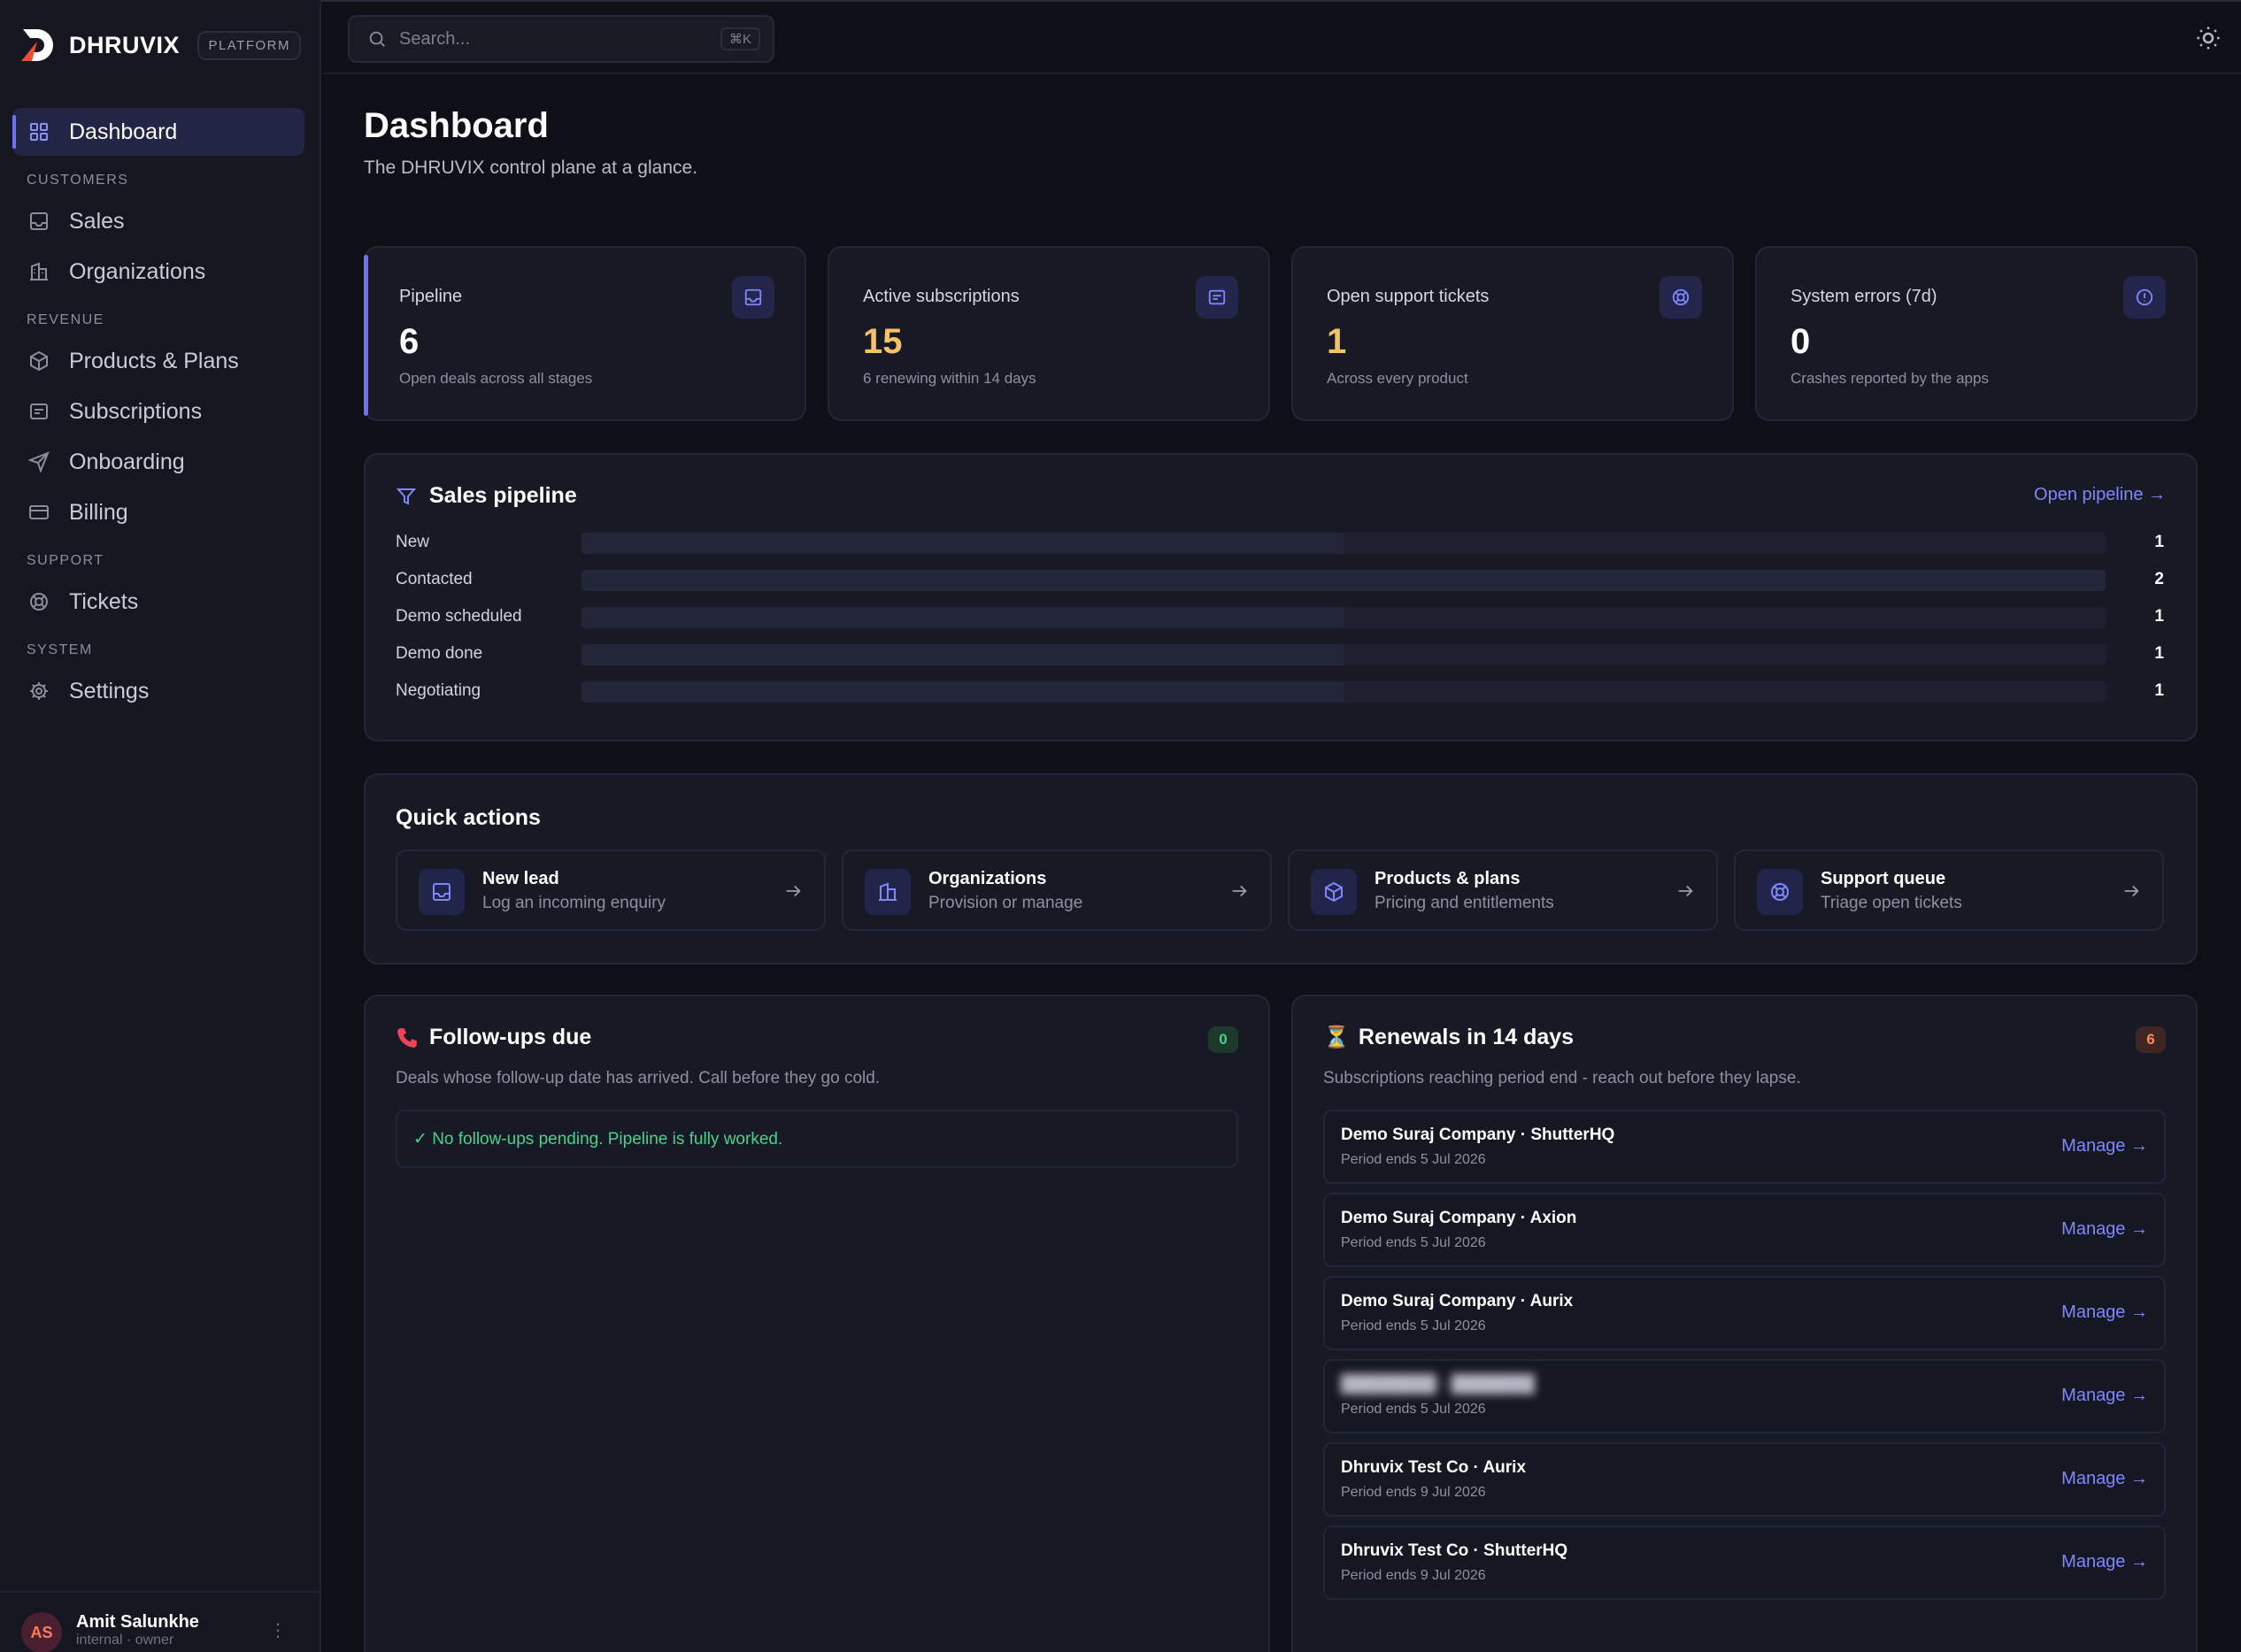  I want to click on sidebar-item-label: Organizations, so click(137, 271).